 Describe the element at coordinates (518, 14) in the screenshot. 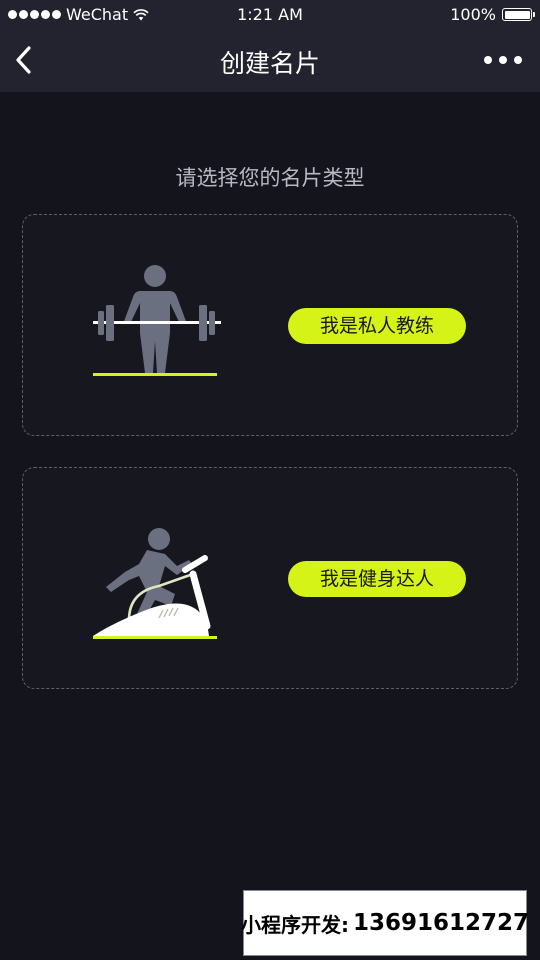

I see `battery-icon` at that location.